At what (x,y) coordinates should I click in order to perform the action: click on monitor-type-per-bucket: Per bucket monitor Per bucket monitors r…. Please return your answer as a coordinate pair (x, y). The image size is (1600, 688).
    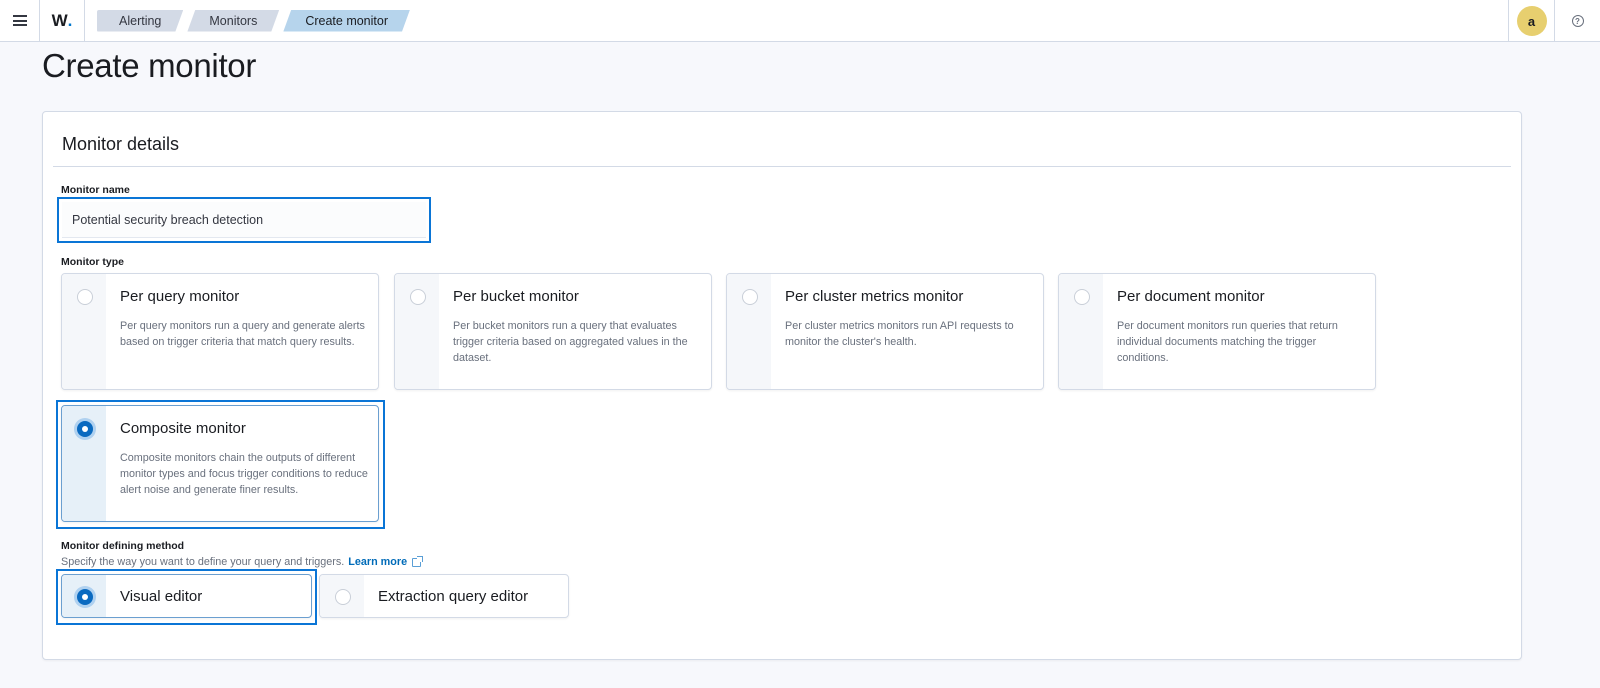
    Looking at the image, I should click on (553, 331).